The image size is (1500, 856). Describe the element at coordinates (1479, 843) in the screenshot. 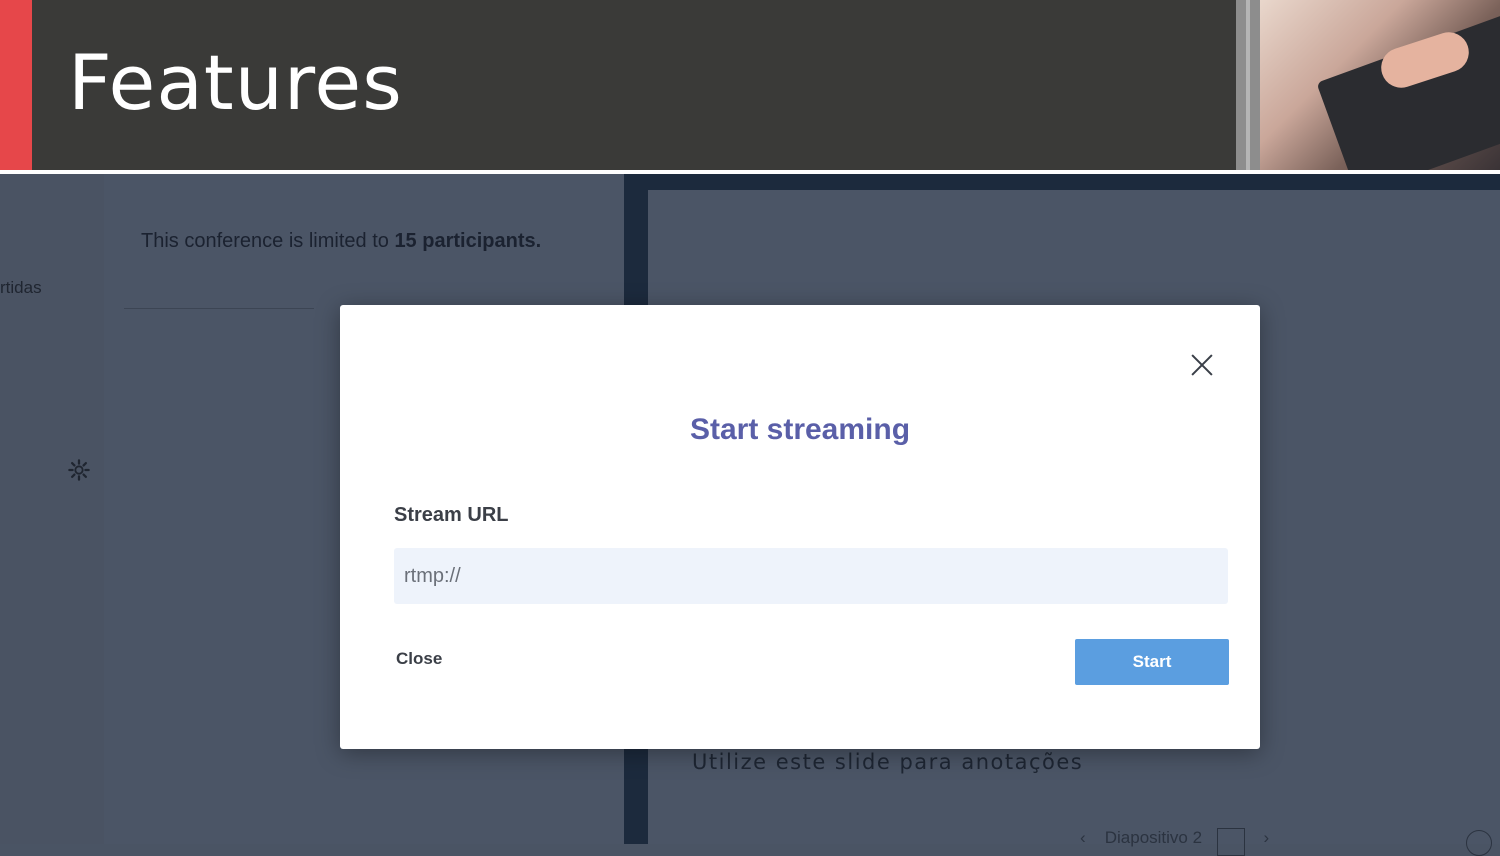

I see `circle-button-icon` at that location.